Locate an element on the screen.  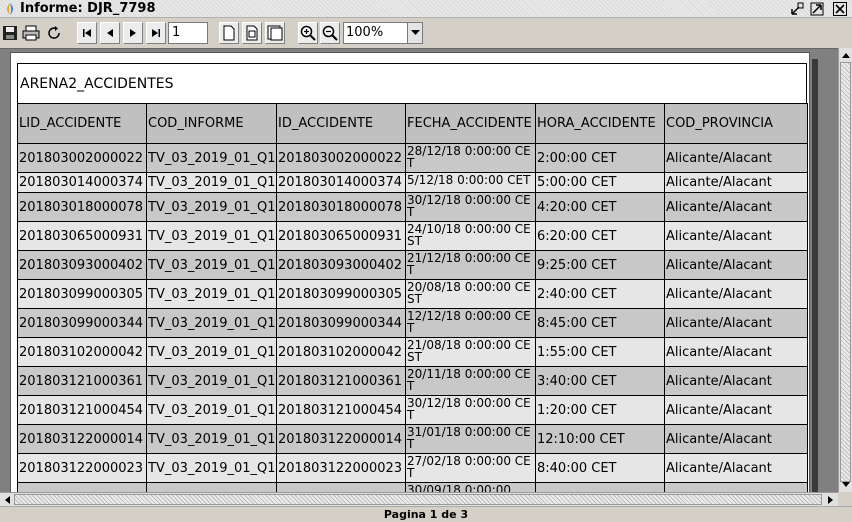
maximize-icon is located at coordinates (817, 9).